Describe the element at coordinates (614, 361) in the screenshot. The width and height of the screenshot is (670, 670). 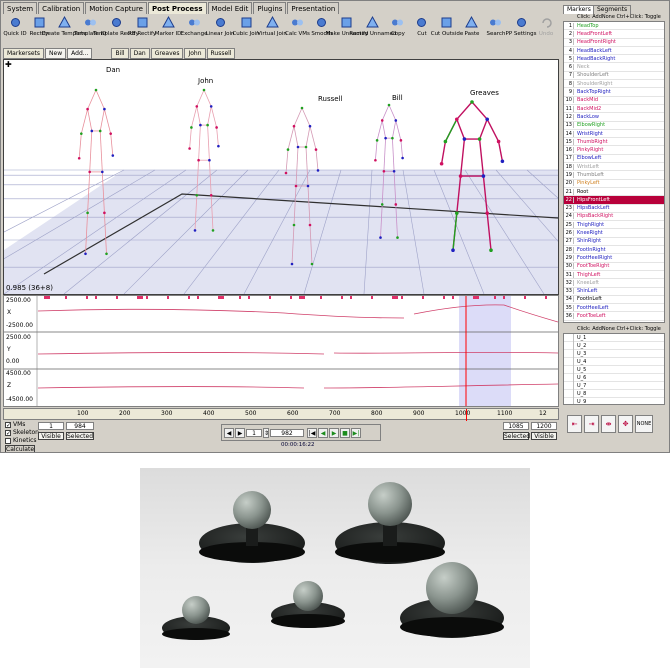
I see `unnamed-marker-row: U_4` at that location.